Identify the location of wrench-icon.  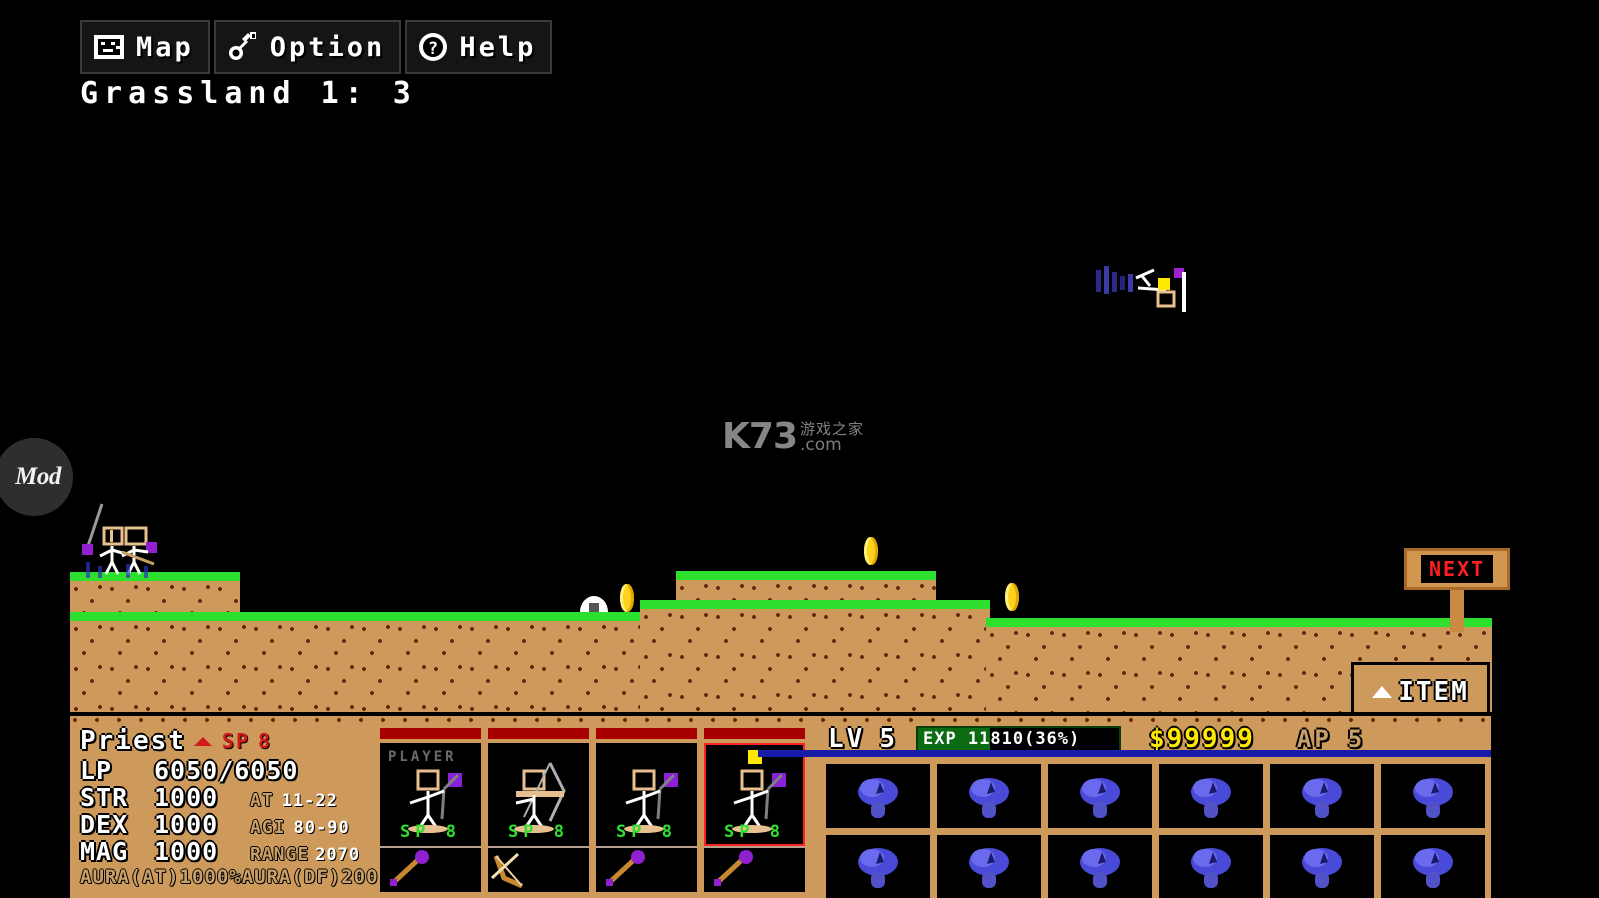
(243, 47).